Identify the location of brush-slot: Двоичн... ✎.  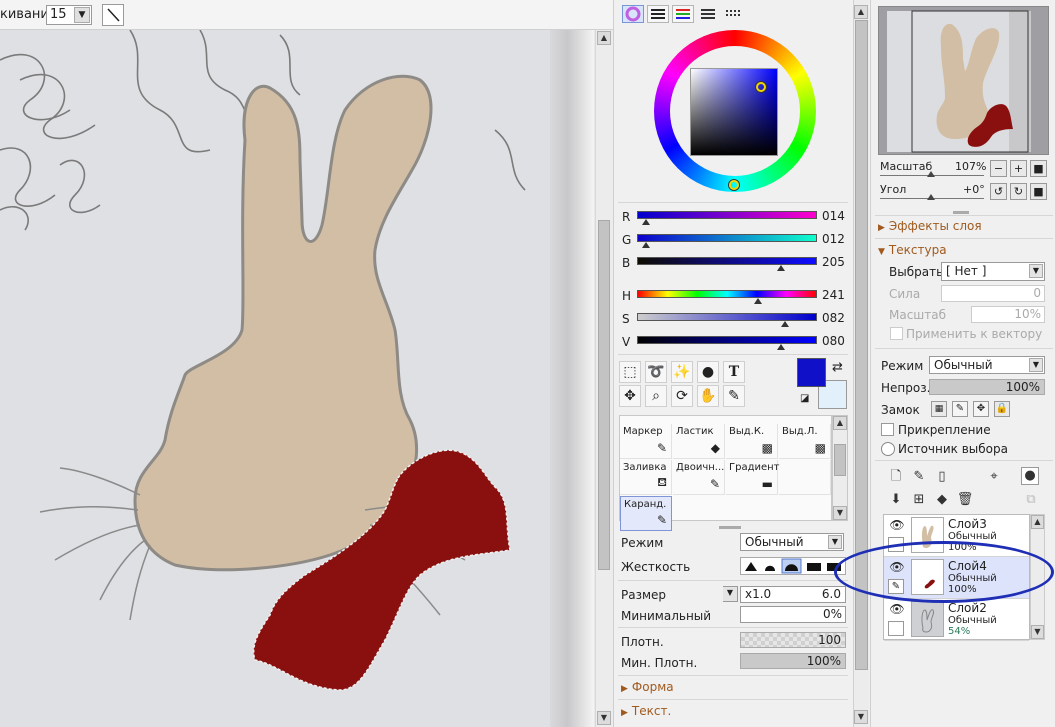
(699, 477).